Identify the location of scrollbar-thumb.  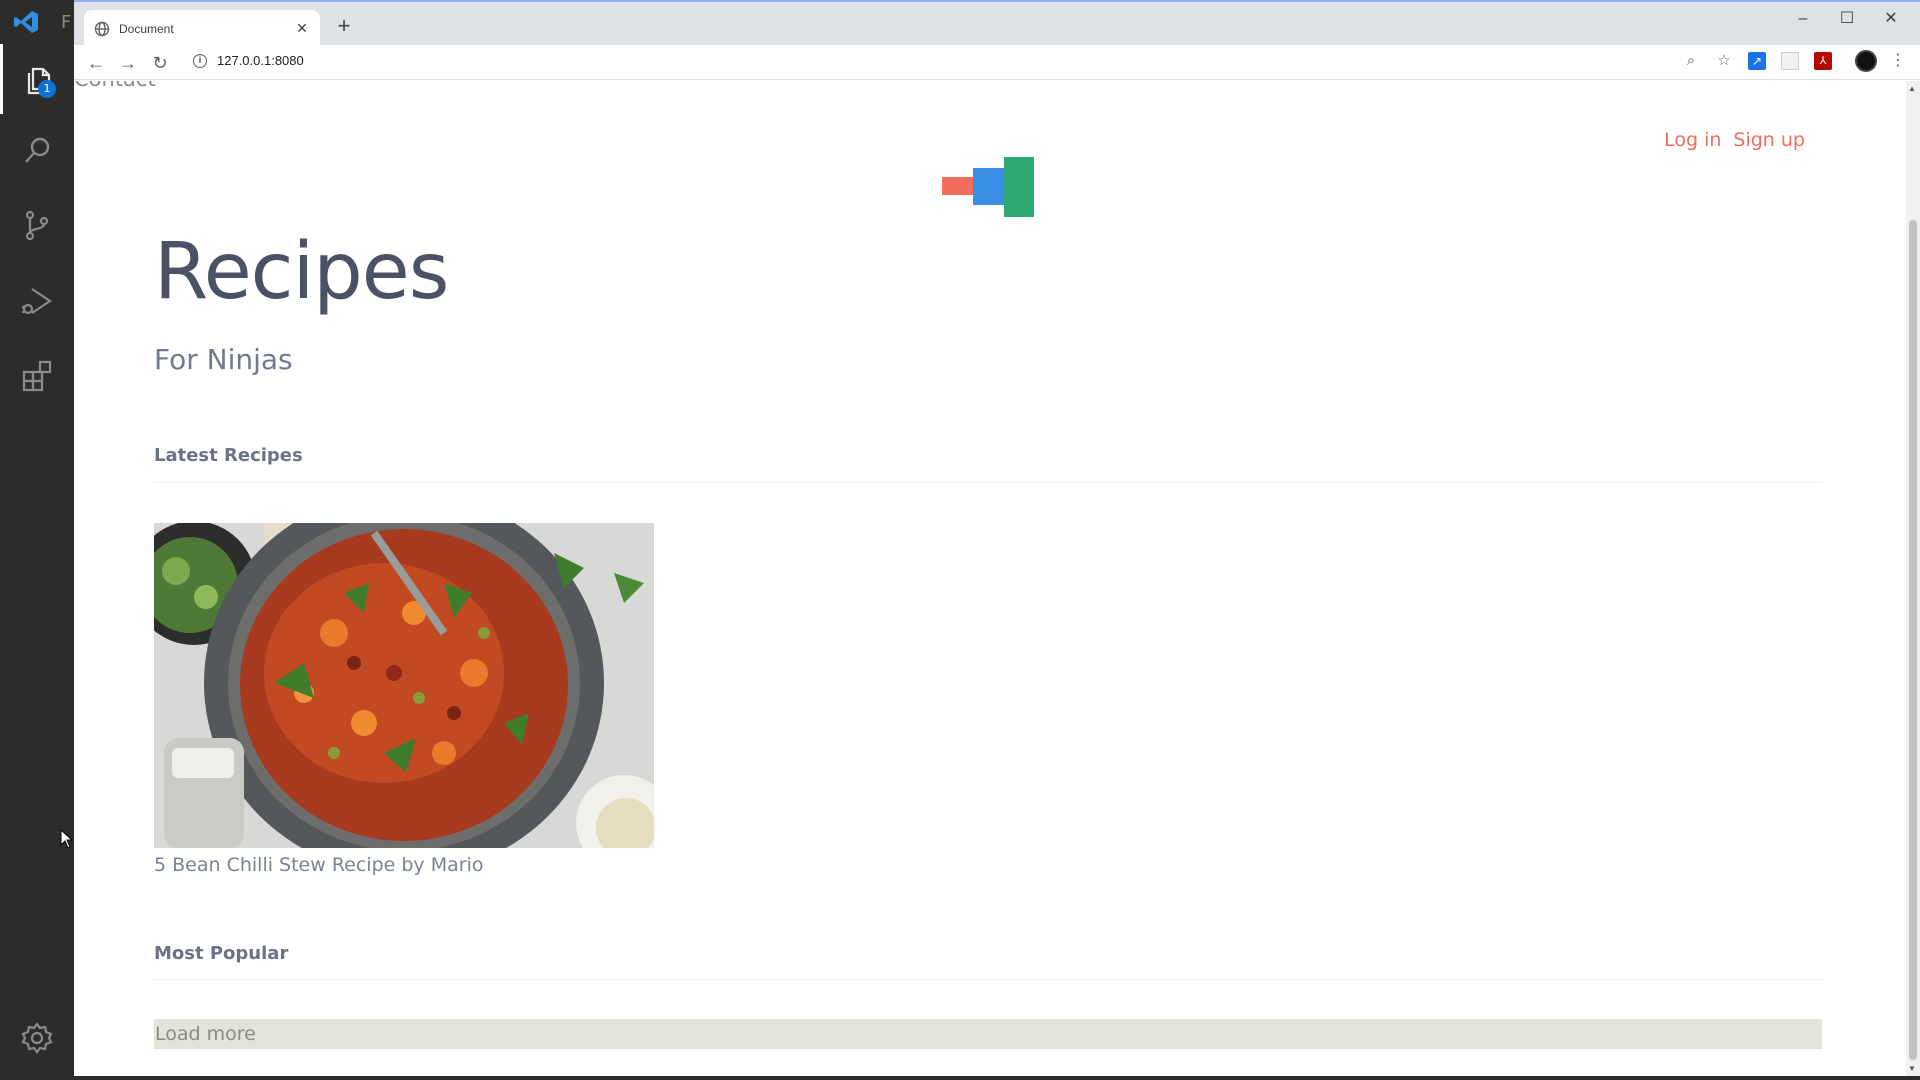
(1913, 640).